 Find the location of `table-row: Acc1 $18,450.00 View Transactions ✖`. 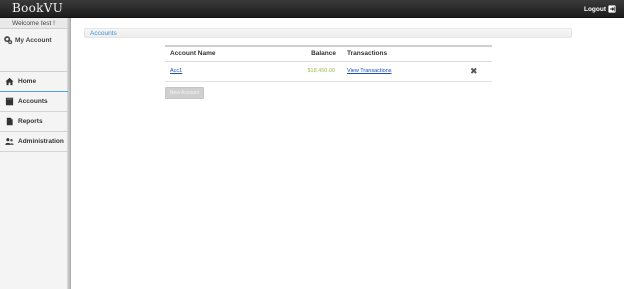

table-row: Acc1 $18,450.00 View Transactions ✖ is located at coordinates (328, 71).